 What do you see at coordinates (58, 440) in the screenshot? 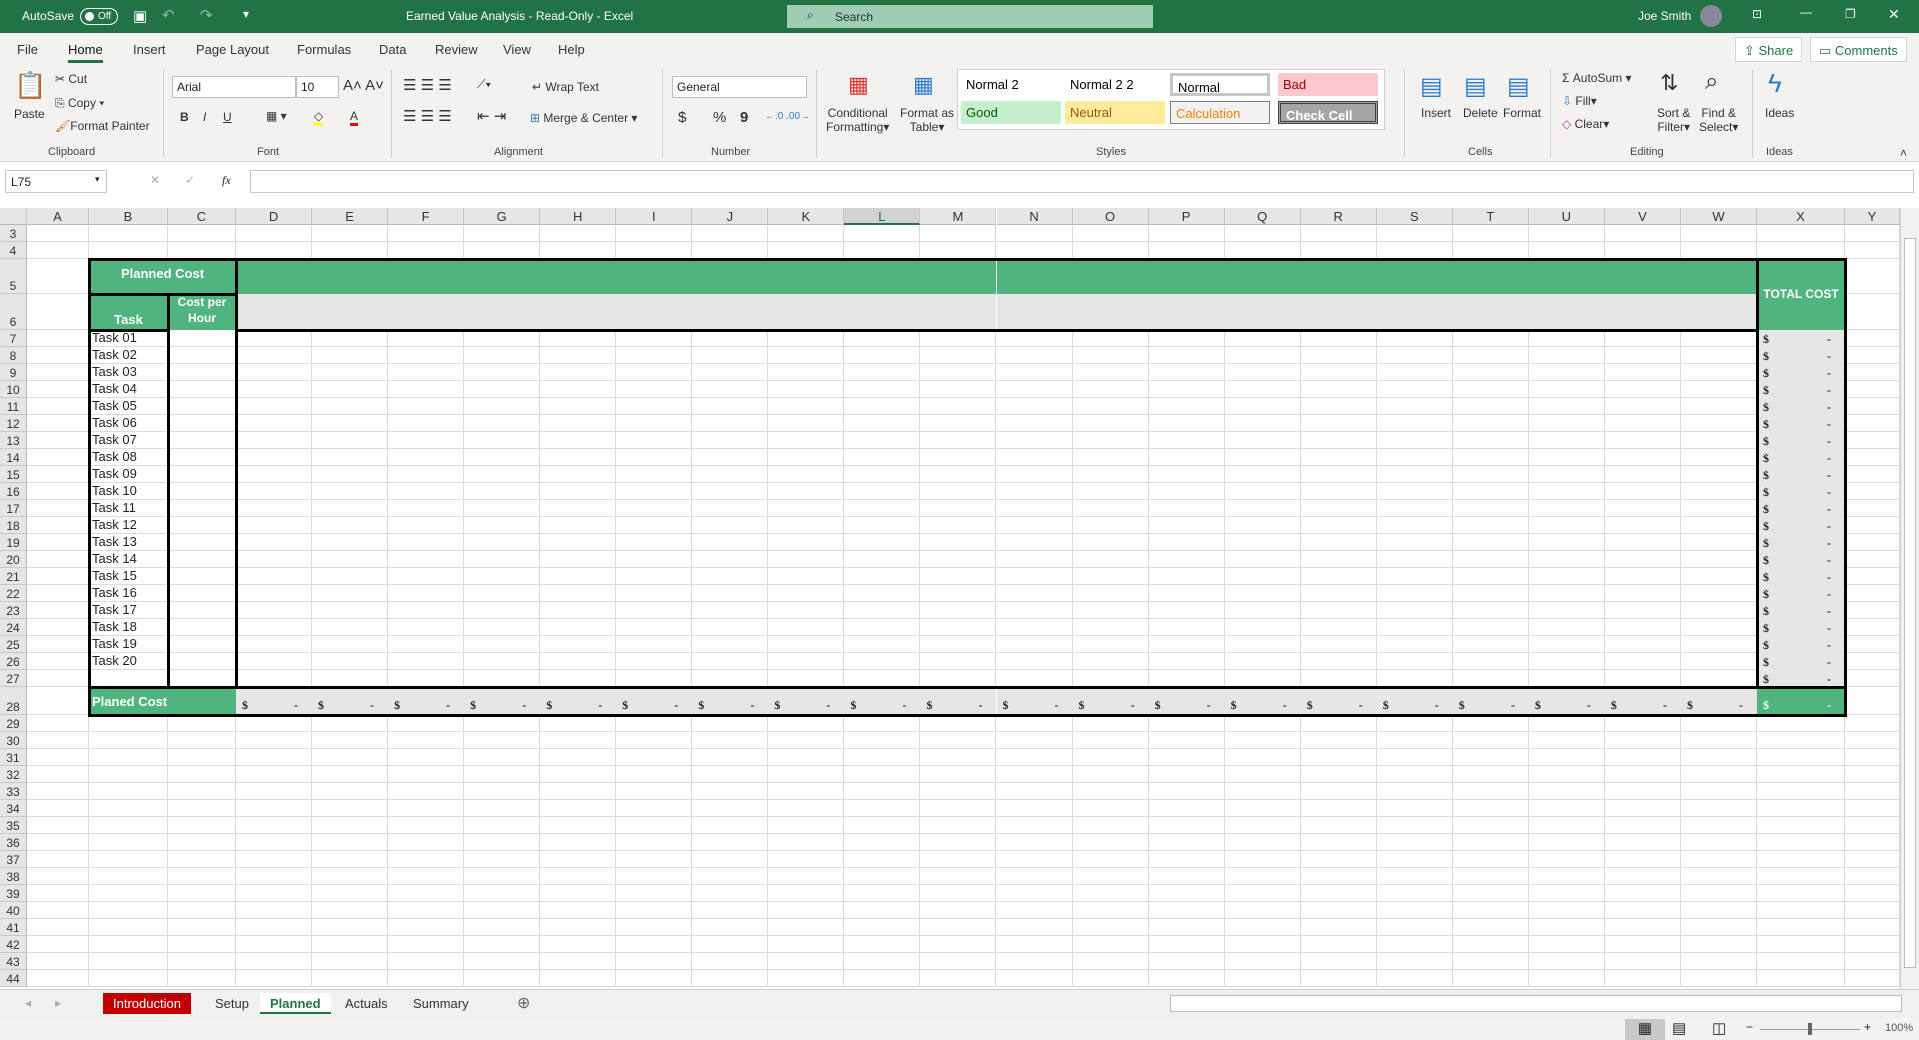
I see `cell-A13` at bounding box center [58, 440].